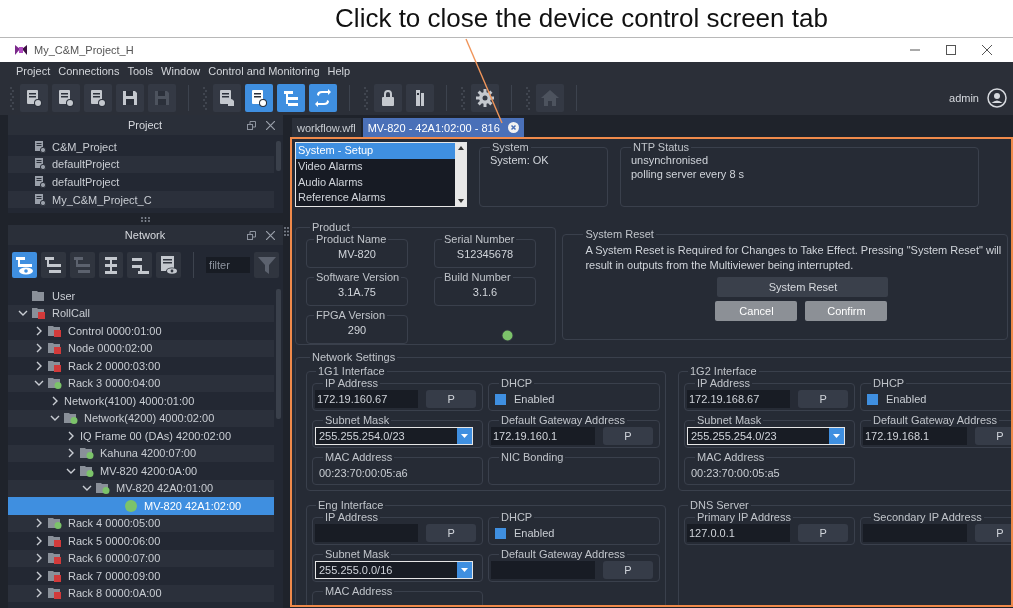 The image size is (1013, 608). What do you see at coordinates (326, 127) in the screenshot?
I see `tab: workflow.wfl` at bounding box center [326, 127].